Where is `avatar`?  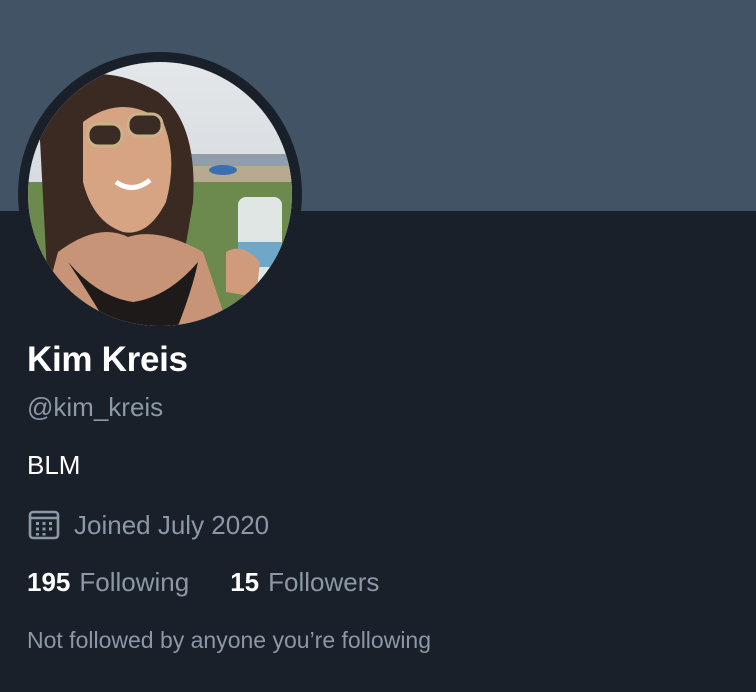
avatar is located at coordinates (160, 194).